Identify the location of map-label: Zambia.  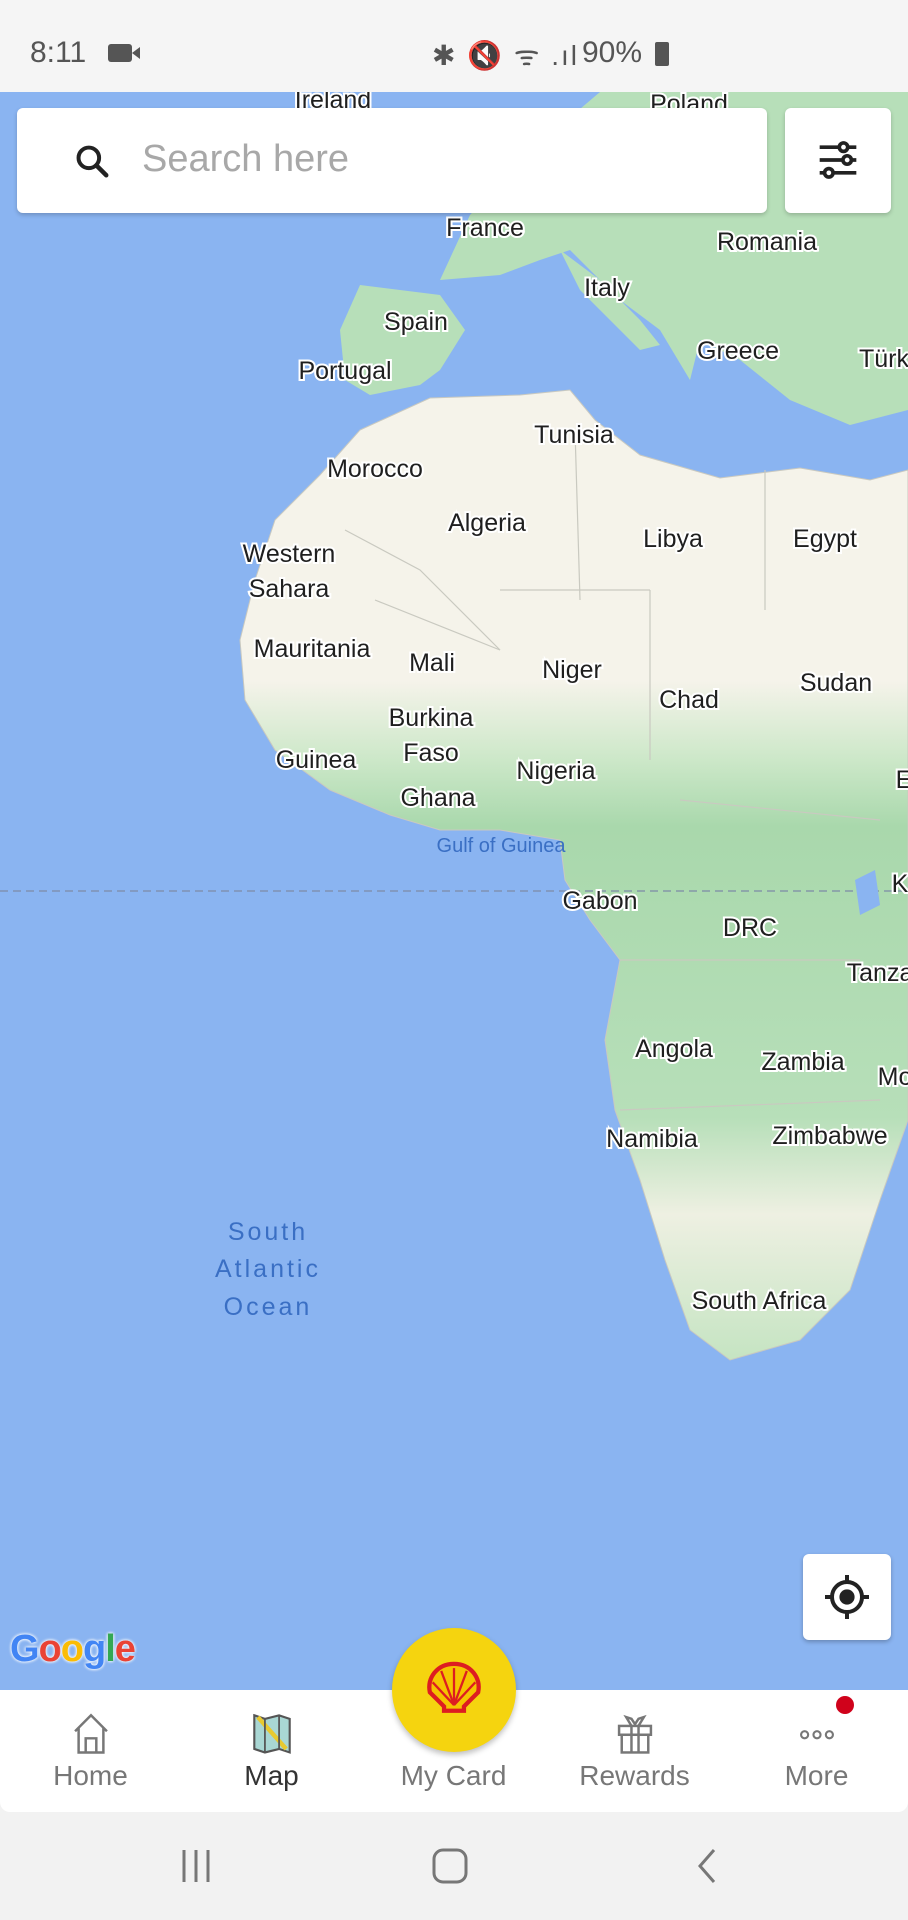
(802, 1062).